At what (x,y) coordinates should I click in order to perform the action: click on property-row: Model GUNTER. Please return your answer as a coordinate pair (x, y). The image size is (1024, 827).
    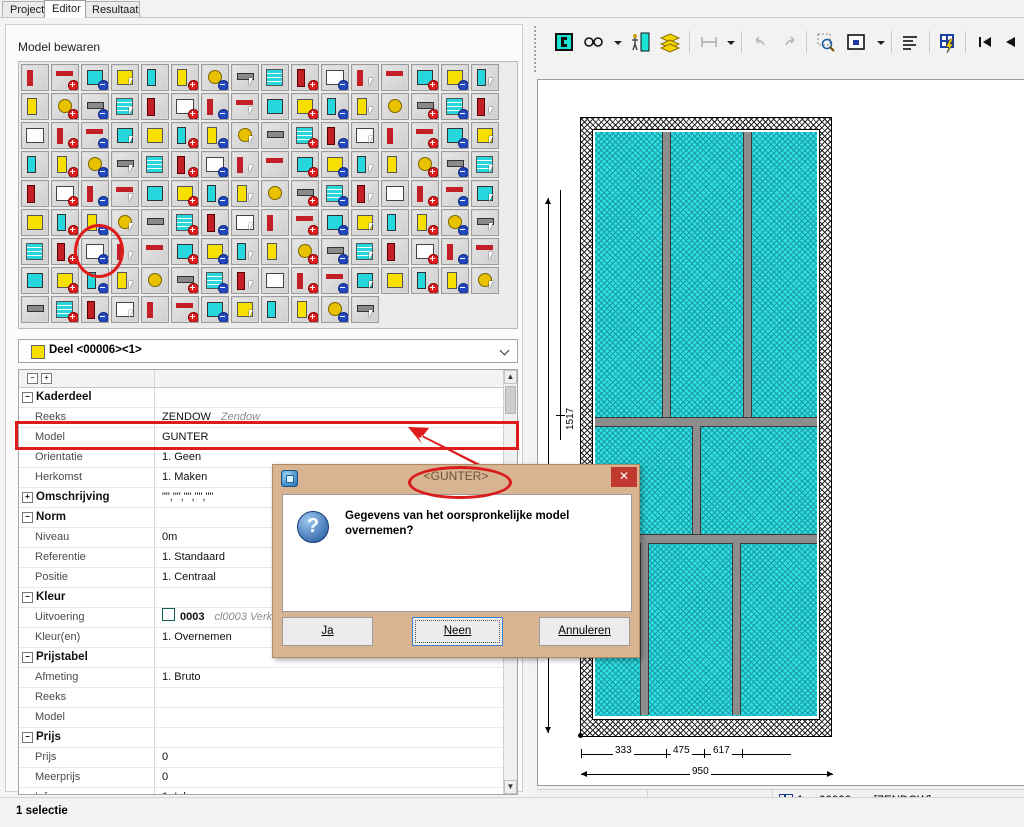
    Looking at the image, I should click on (268, 438).